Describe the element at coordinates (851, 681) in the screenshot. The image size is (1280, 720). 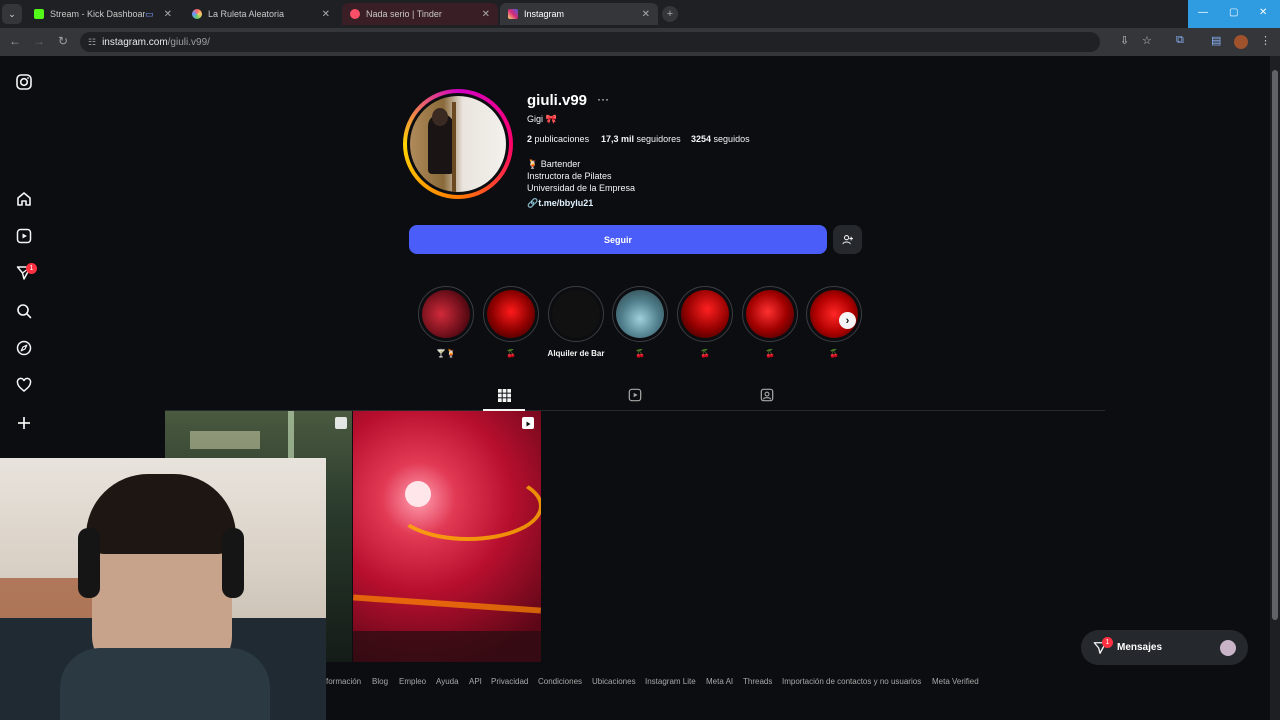
I see `footer-link: Importación de contactos y no usuarios` at that location.